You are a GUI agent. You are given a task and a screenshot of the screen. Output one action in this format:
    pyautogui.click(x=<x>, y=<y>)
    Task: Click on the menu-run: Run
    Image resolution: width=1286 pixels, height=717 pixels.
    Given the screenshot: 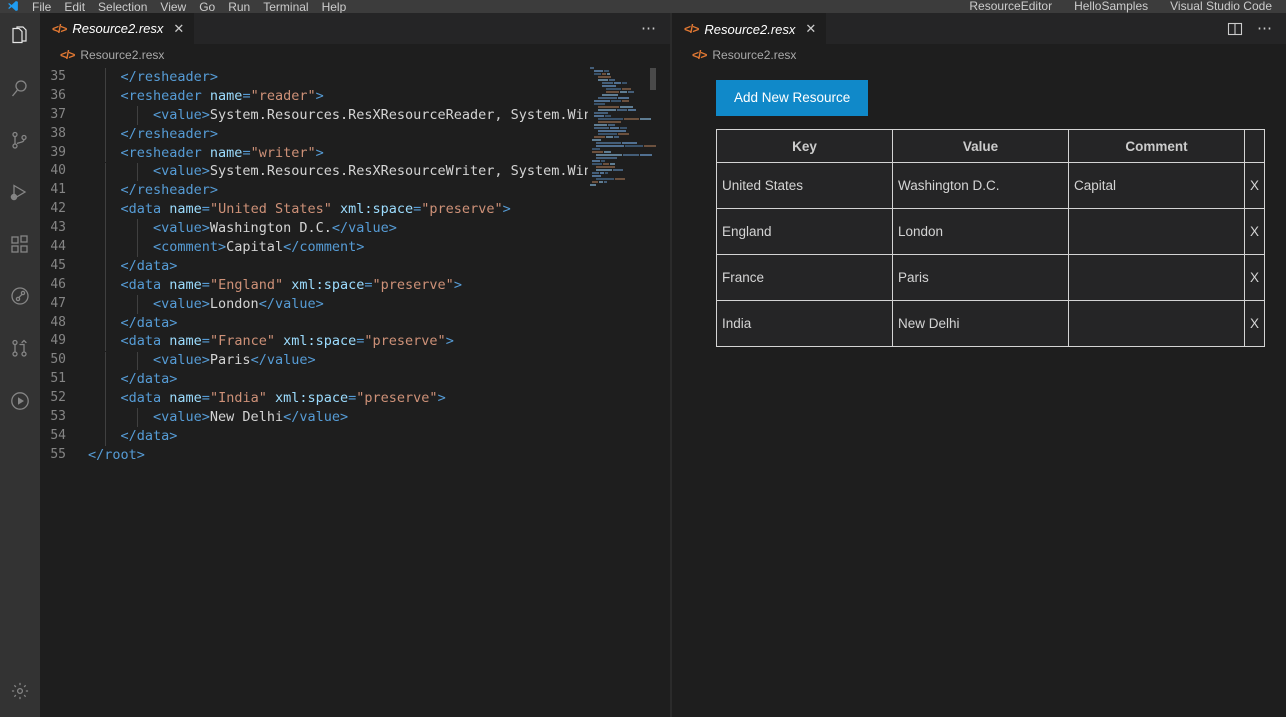 What is the action you would take?
    pyautogui.click(x=239, y=7)
    